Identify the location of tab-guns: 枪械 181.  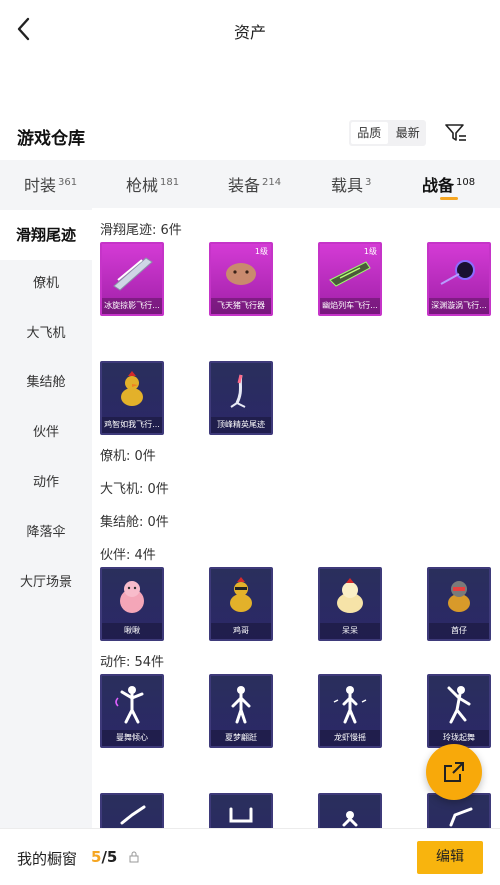
(152, 184).